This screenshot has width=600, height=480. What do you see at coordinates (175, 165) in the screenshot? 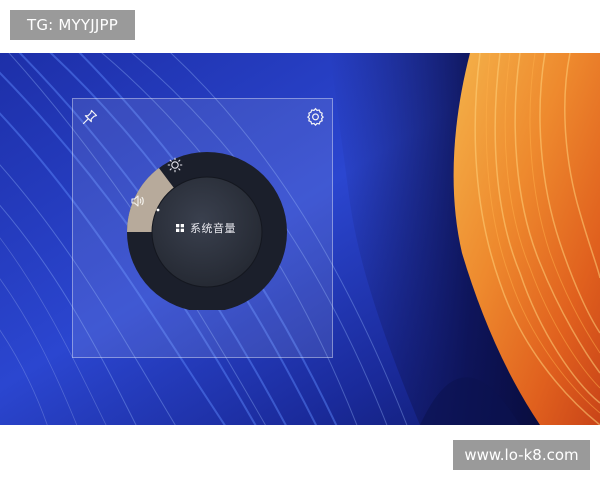
I see `sun-icon` at bounding box center [175, 165].